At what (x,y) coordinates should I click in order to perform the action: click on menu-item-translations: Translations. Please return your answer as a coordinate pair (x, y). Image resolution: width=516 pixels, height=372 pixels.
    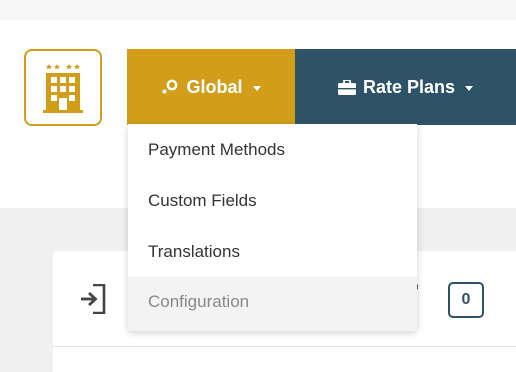
    Looking at the image, I should click on (272, 251).